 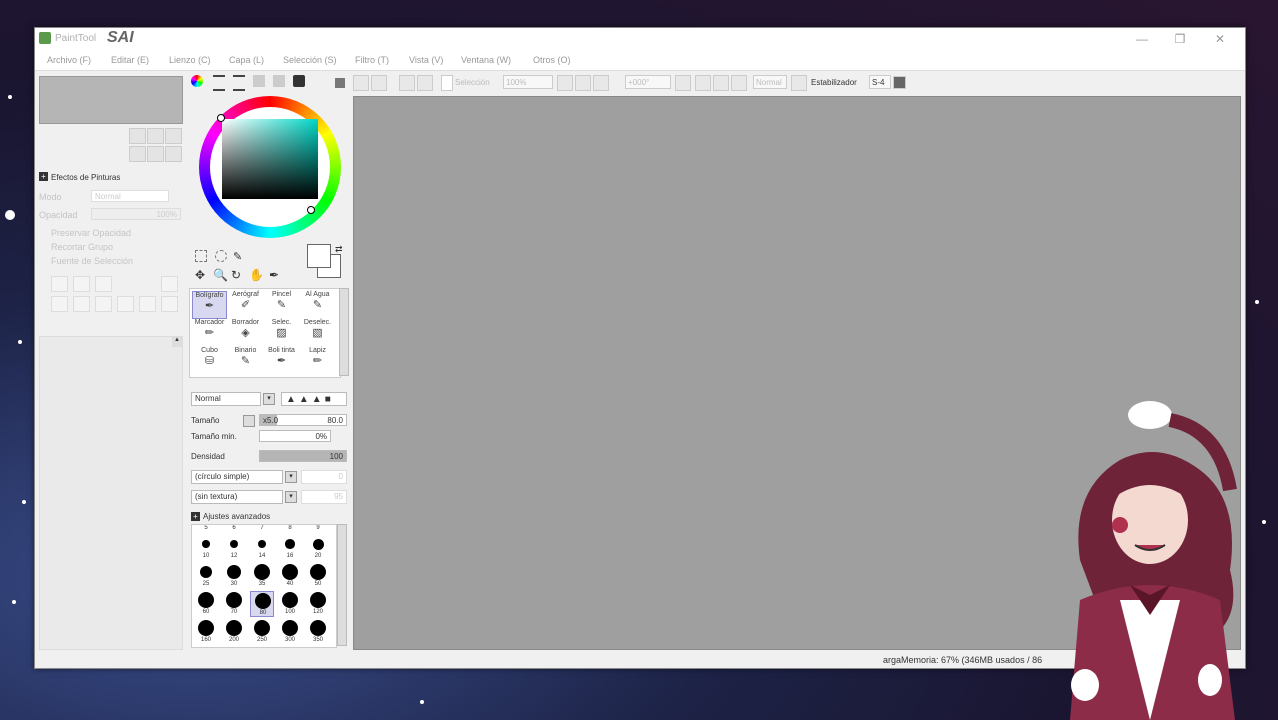 I want to click on merge-down-icon, so click(x=147, y=304).